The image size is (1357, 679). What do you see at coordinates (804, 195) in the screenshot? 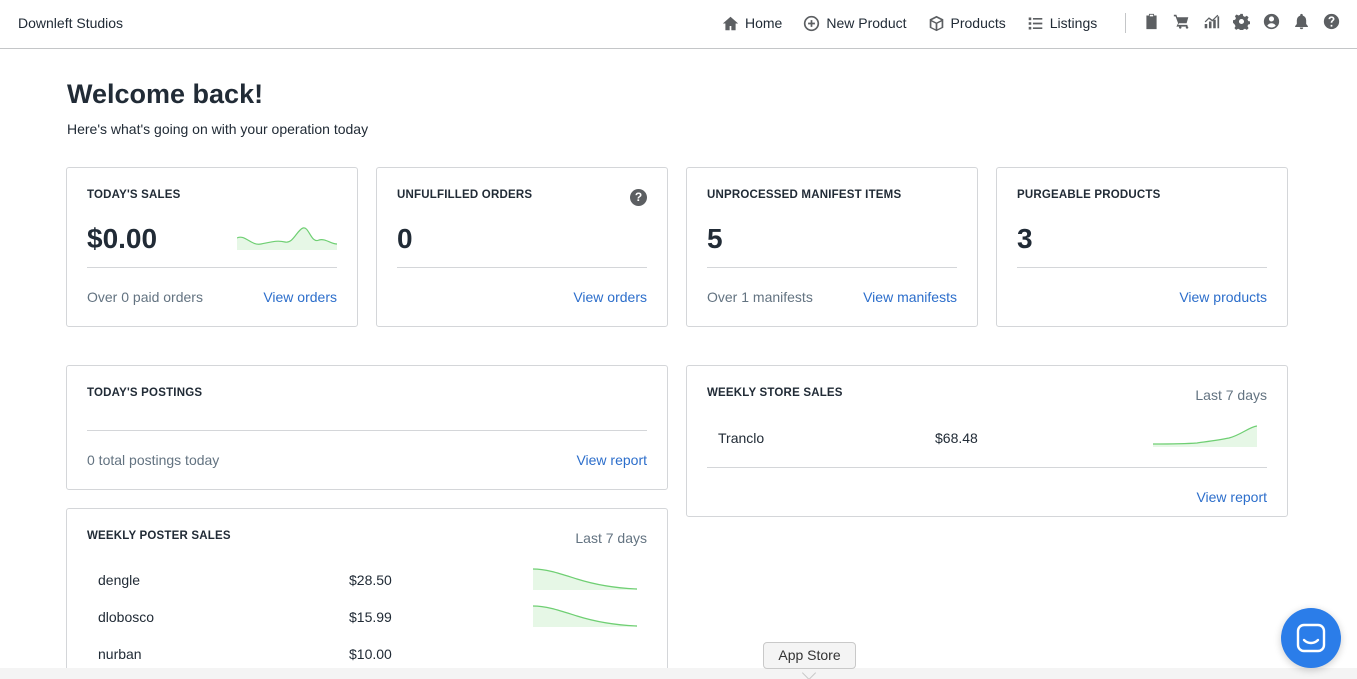
I see `card-title: UNPROCESSED MANIFEST ITEMS` at bounding box center [804, 195].